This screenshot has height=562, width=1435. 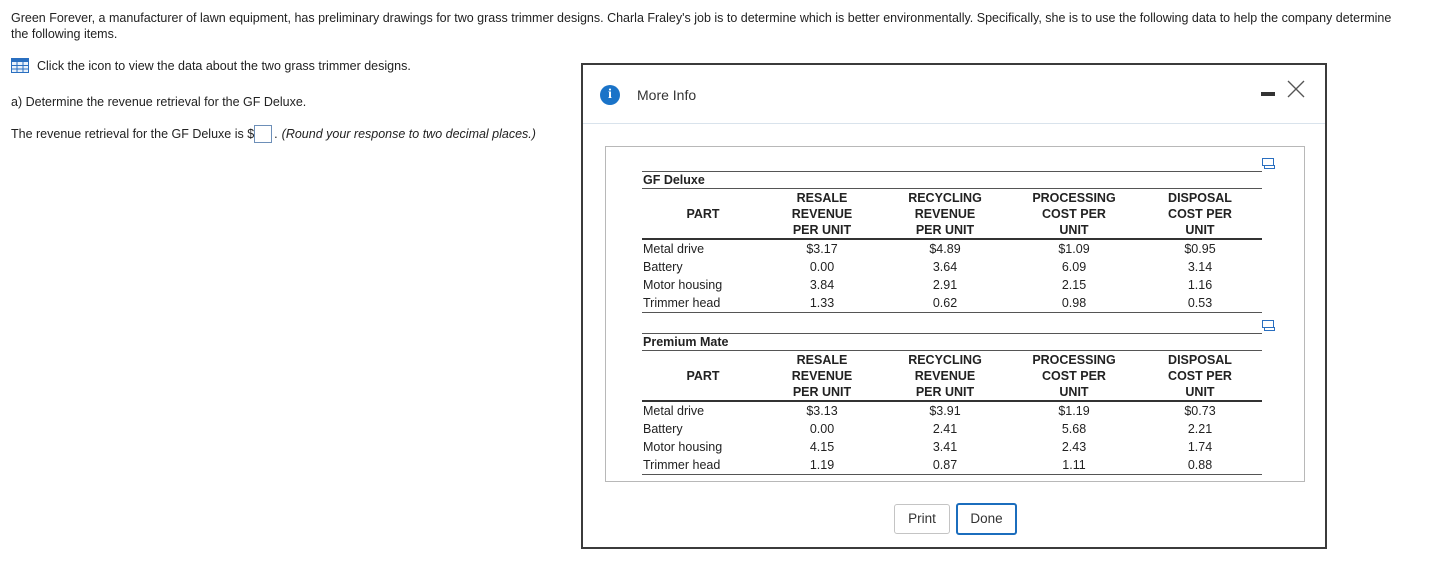 I want to click on table-cell: 1.19, so click(x=822, y=465).